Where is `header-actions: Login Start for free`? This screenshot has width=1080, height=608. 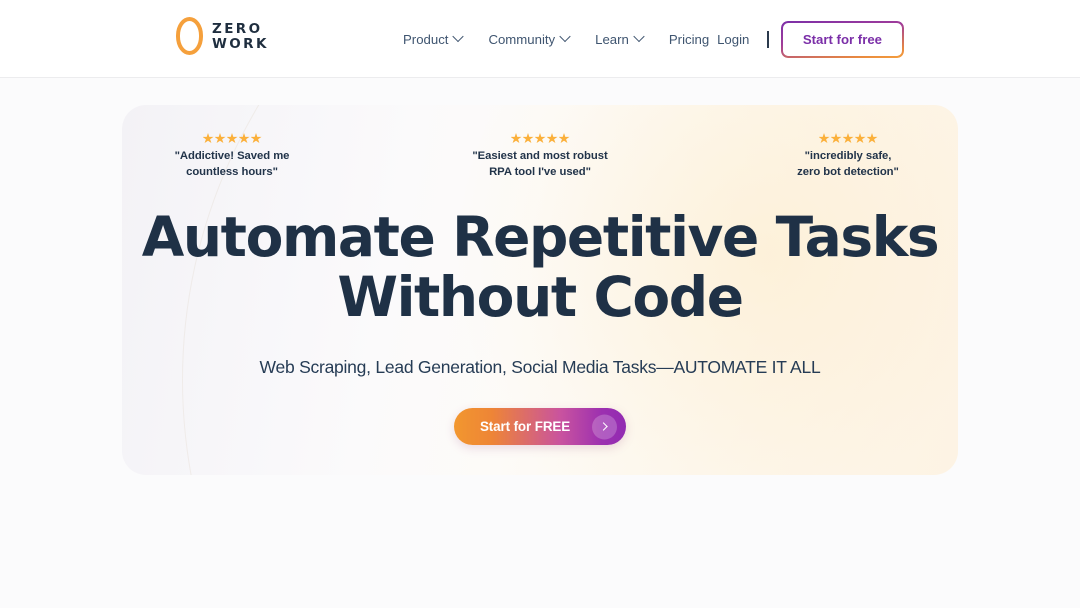
header-actions: Login Start for free is located at coordinates (808, 39).